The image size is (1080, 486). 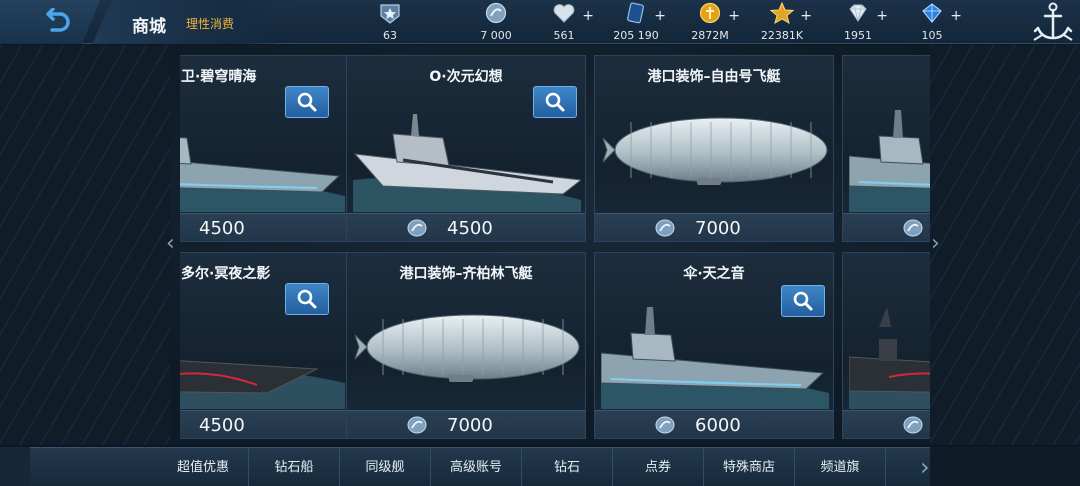 I want to click on category-tab: 钻石船, so click(x=294, y=467).